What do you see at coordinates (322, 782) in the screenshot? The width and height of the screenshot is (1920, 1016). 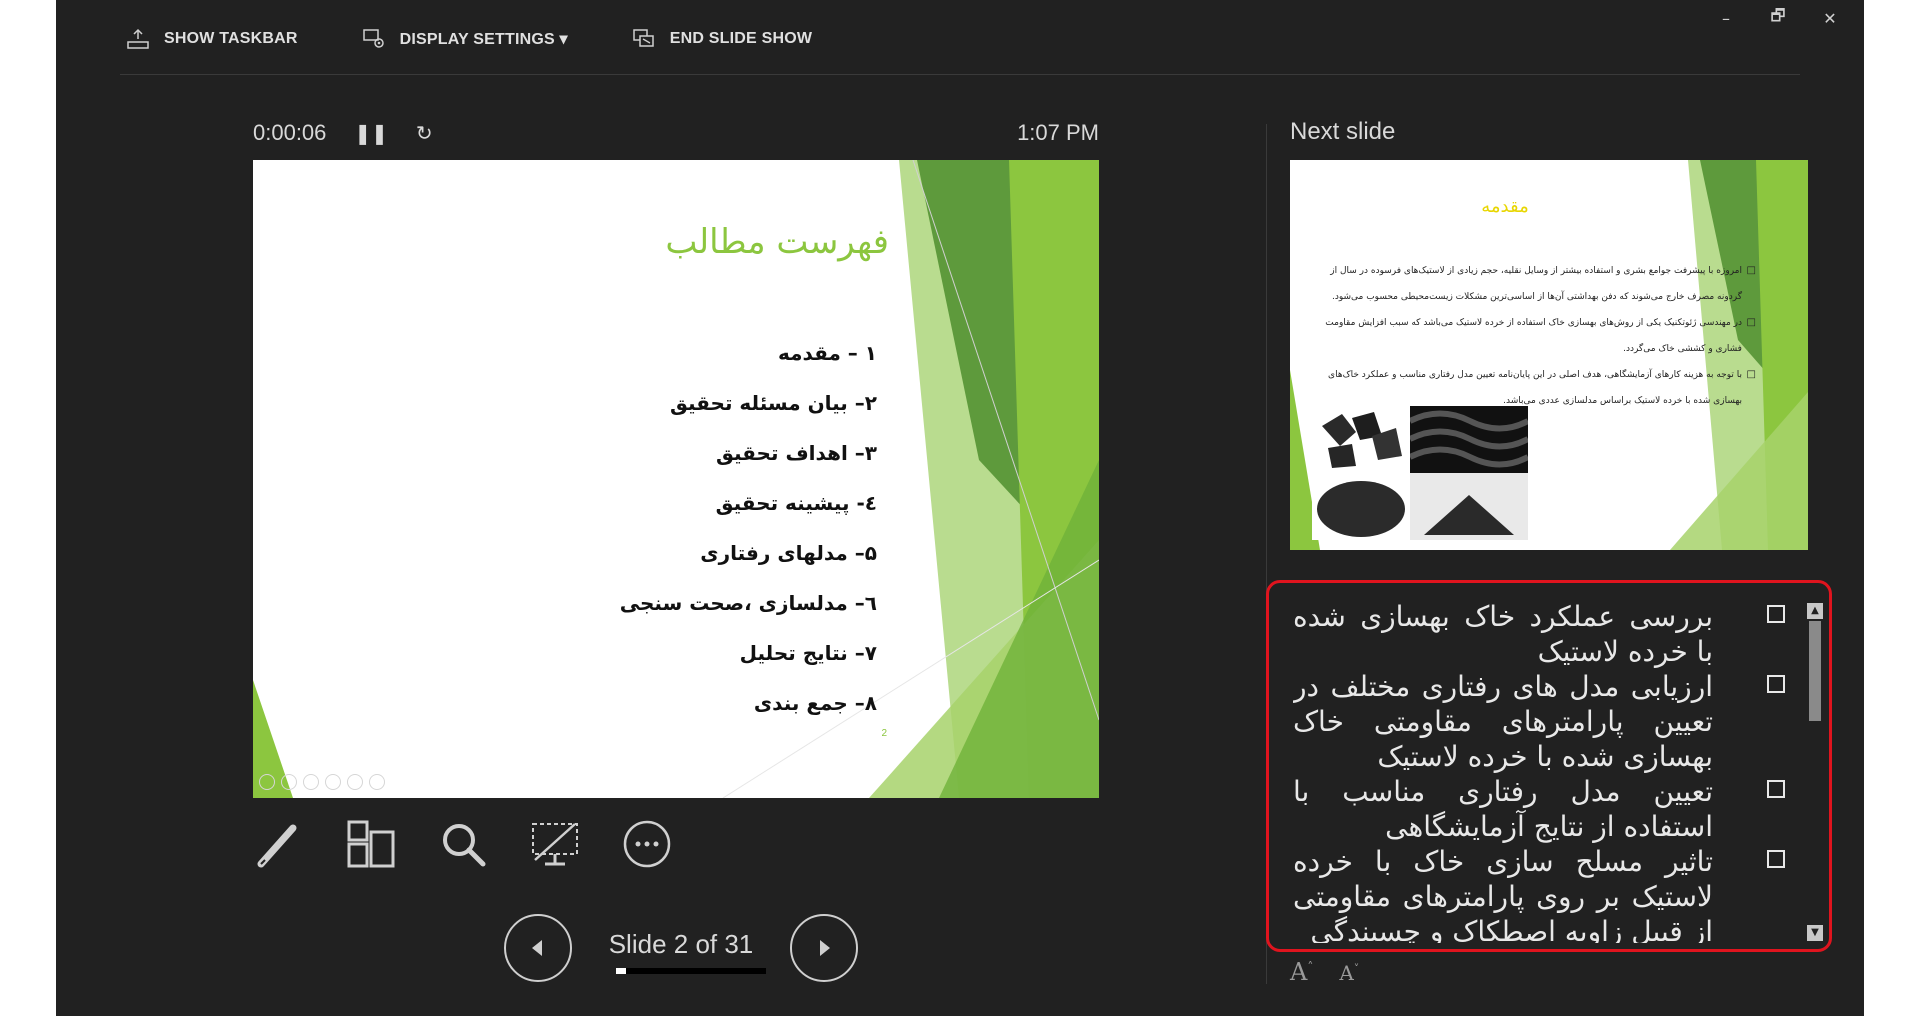 I see `slide-mini-toolbar` at bounding box center [322, 782].